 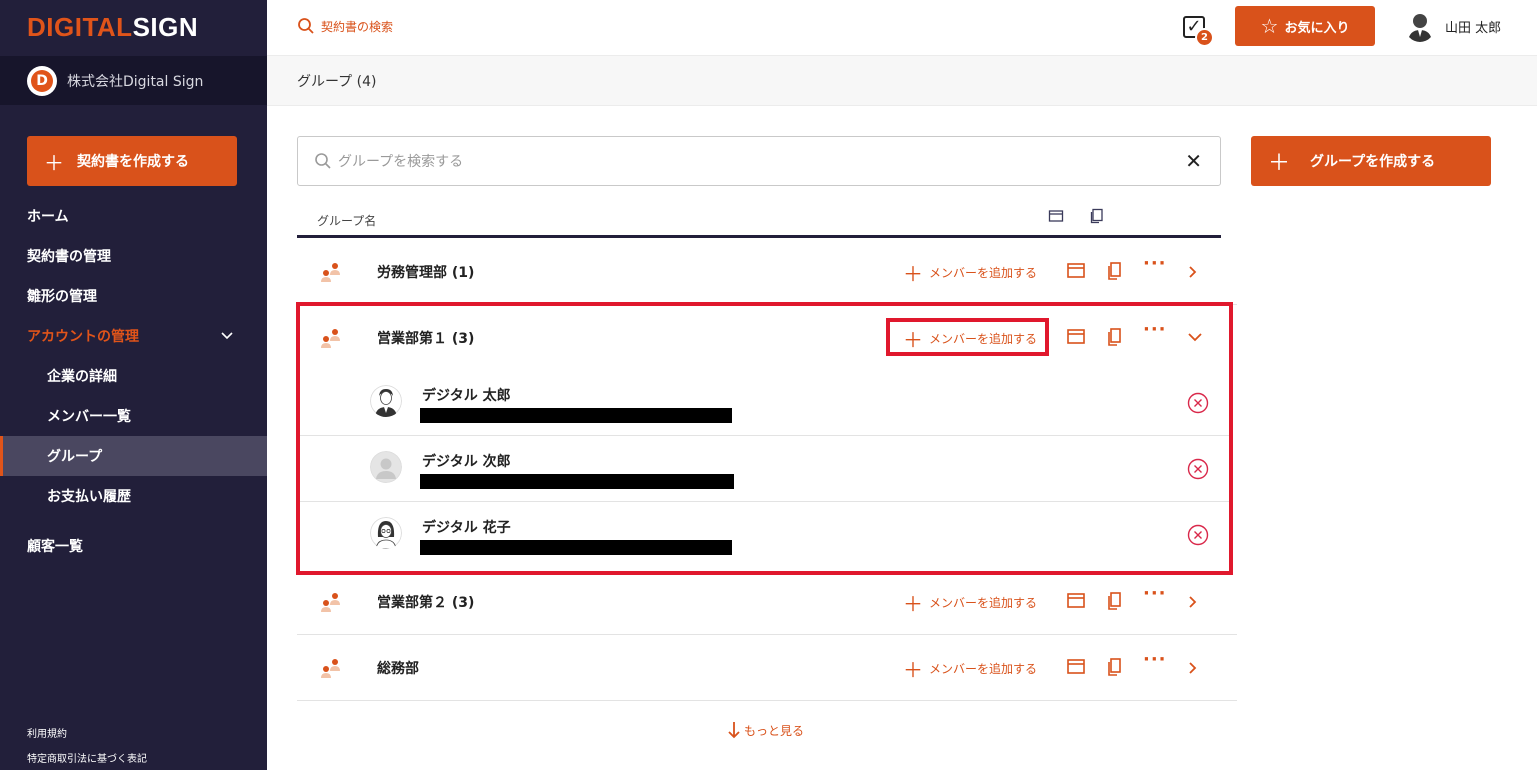 What do you see at coordinates (426, 273) in the screenshot?
I see `group-name: 労務管理部 (1)` at bounding box center [426, 273].